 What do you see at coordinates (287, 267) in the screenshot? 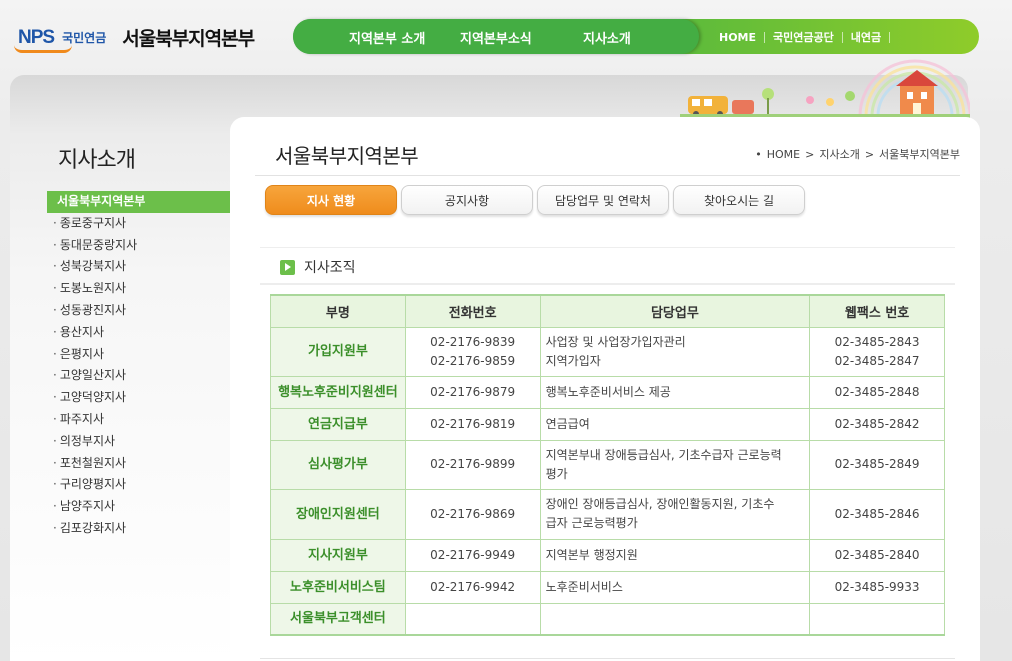
I see `play-arrow-icon` at bounding box center [287, 267].